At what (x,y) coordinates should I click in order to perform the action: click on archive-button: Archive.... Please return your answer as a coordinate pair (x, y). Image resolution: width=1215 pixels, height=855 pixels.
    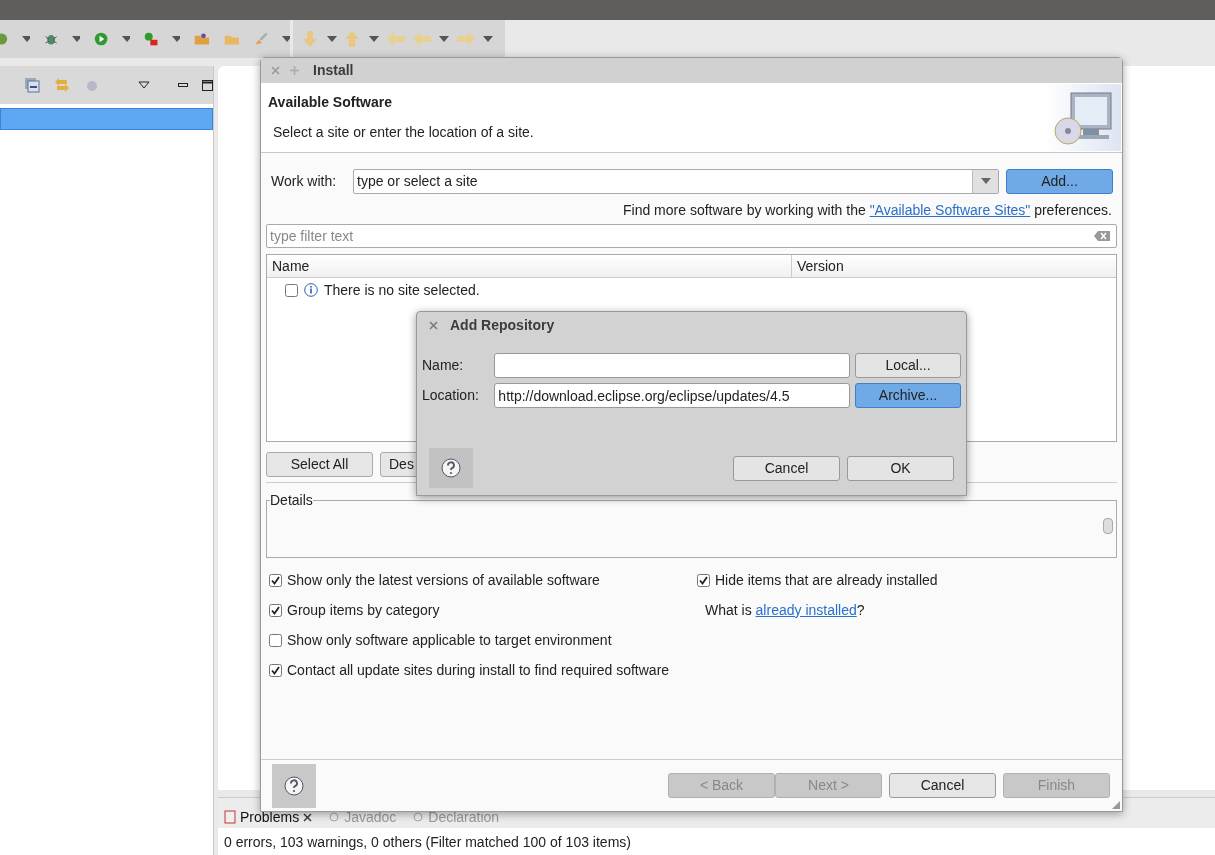
    Looking at the image, I should click on (908, 395).